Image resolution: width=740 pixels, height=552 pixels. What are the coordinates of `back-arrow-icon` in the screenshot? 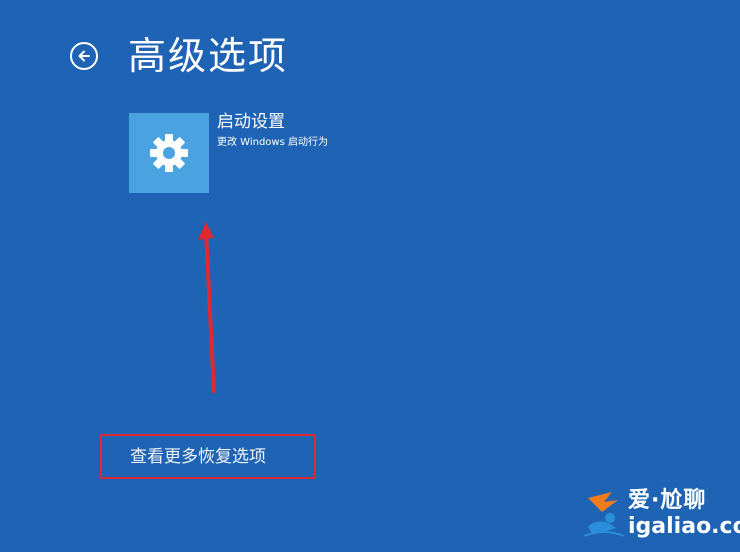 It's located at (84, 56).